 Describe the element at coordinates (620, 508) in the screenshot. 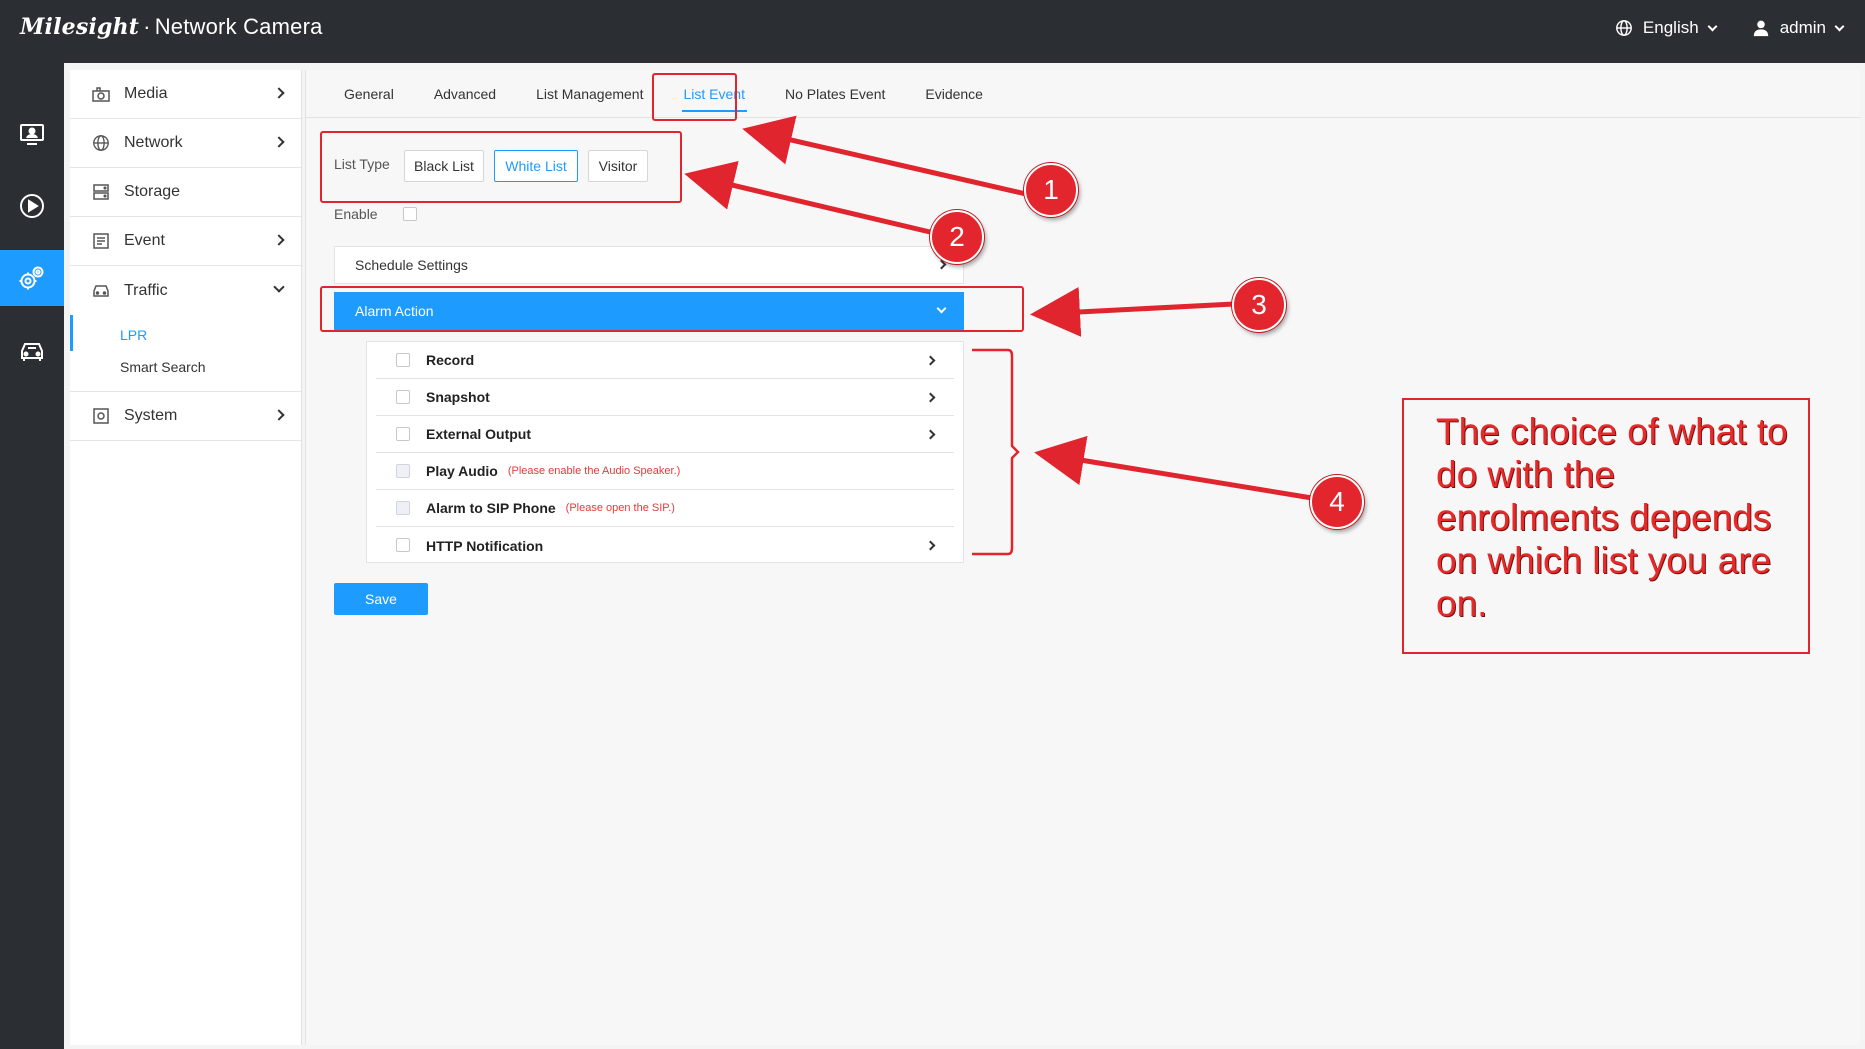

I see `sip-phone-note: (Please open the SIP.)` at that location.